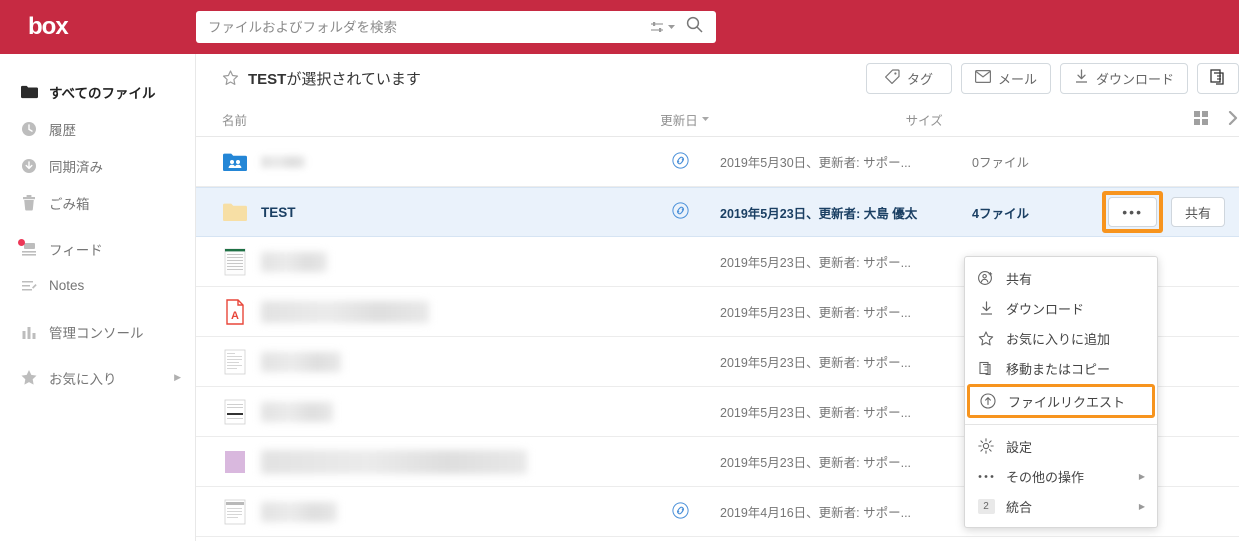  What do you see at coordinates (1061, 278) in the screenshot?
I see `menu-item-share: 共有` at bounding box center [1061, 278].